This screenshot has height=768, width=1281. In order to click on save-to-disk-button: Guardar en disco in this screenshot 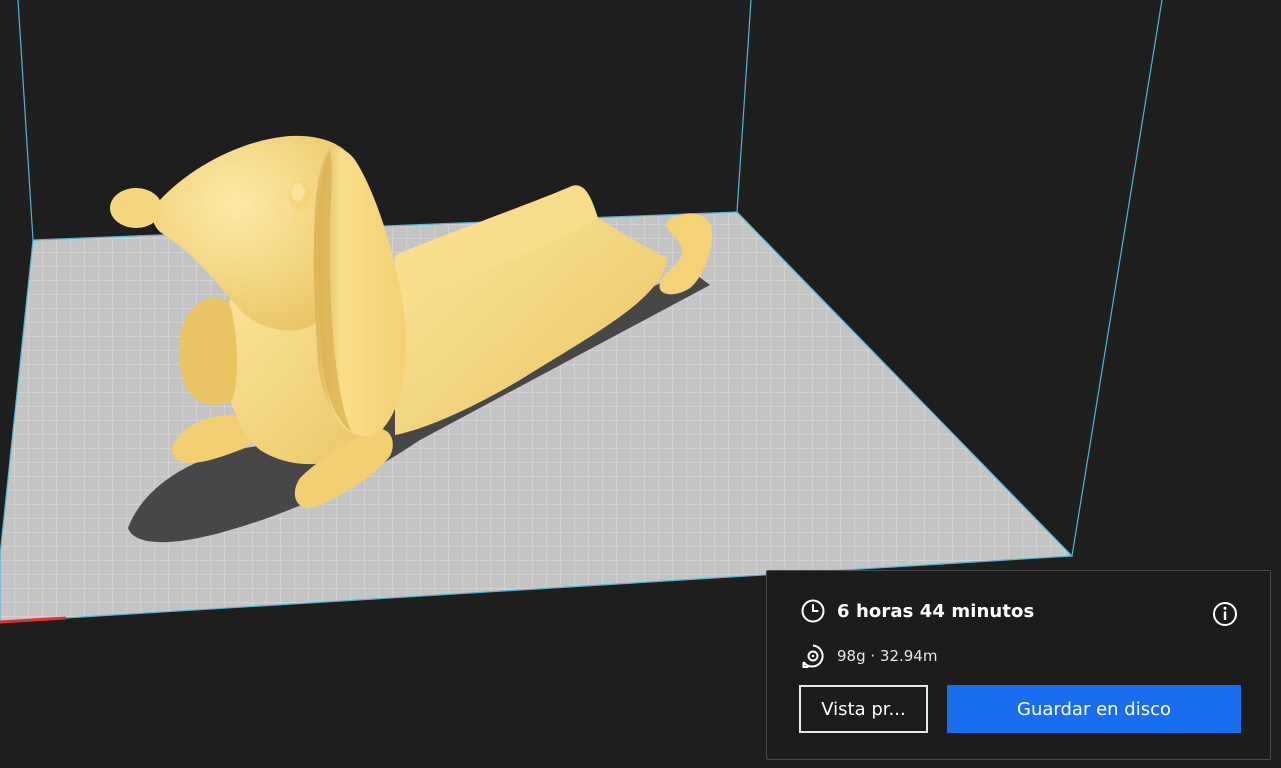, I will do `click(1094, 709)`.